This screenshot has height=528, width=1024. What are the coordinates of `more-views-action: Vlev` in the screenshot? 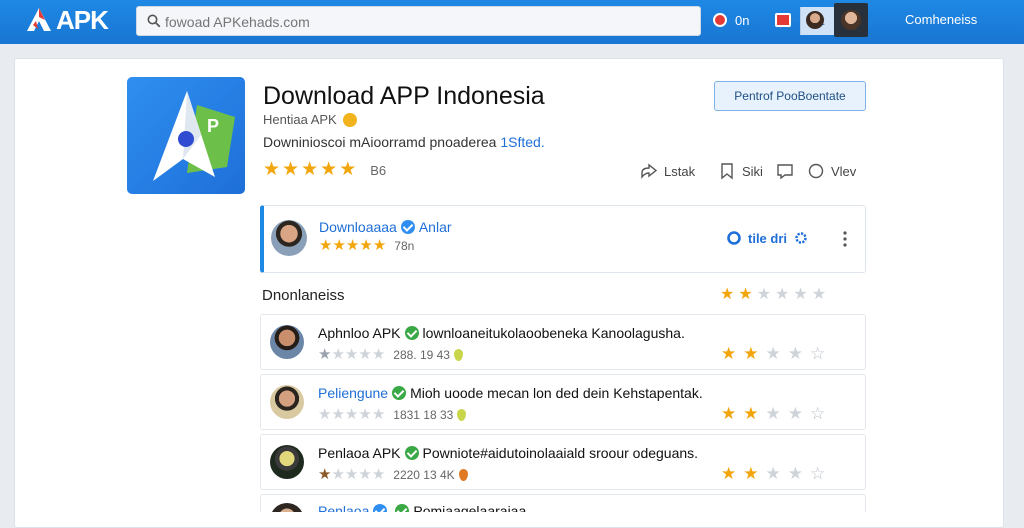 It's located at (831, 171).